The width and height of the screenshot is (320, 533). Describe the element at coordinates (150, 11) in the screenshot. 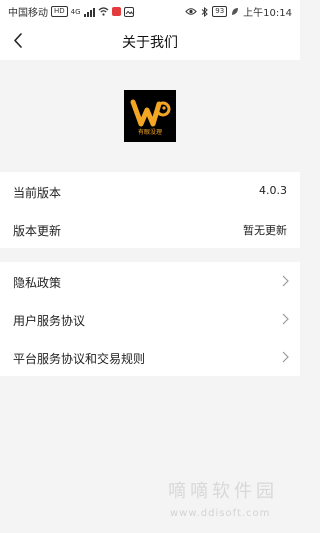

I see `status-bar: 中国移动 HD 4G 93 上午10:14` at that location.